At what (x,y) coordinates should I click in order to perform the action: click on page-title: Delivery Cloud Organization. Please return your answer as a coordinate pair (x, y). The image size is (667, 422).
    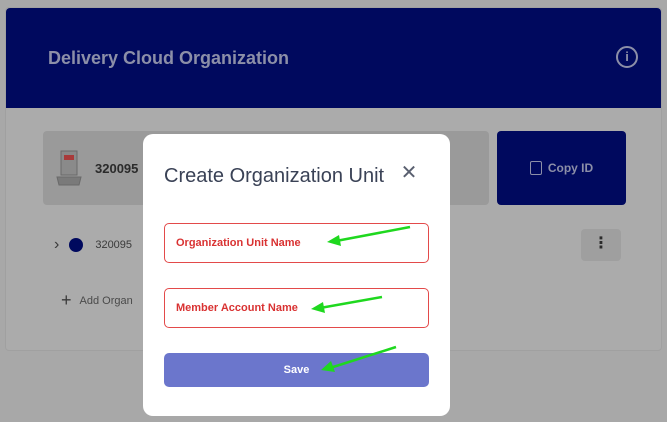
    Looking at the image, I should click on (169, 58).